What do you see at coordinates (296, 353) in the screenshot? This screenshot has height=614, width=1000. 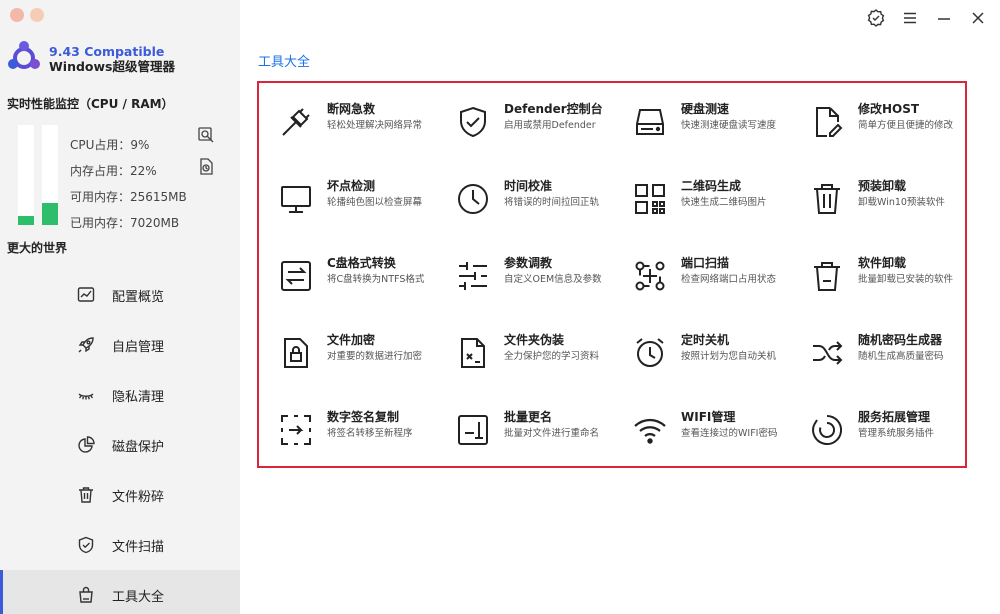 I see `file-lock-icon` at bounding box center [296, 353].